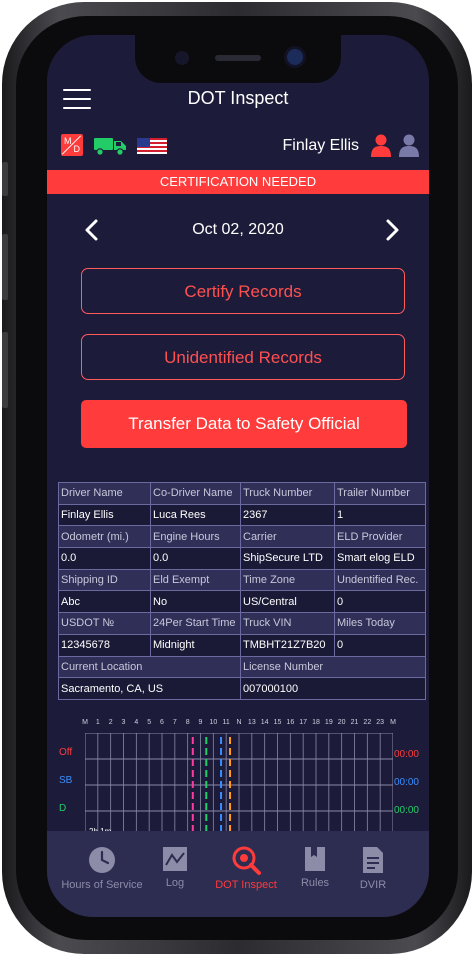 Image resolution: width=476 pixels, height=957 pixels. What do you see at coordinates (97, 722) in the screenshot?
I see `hour-label: 1` at bounding box center [97, 722].